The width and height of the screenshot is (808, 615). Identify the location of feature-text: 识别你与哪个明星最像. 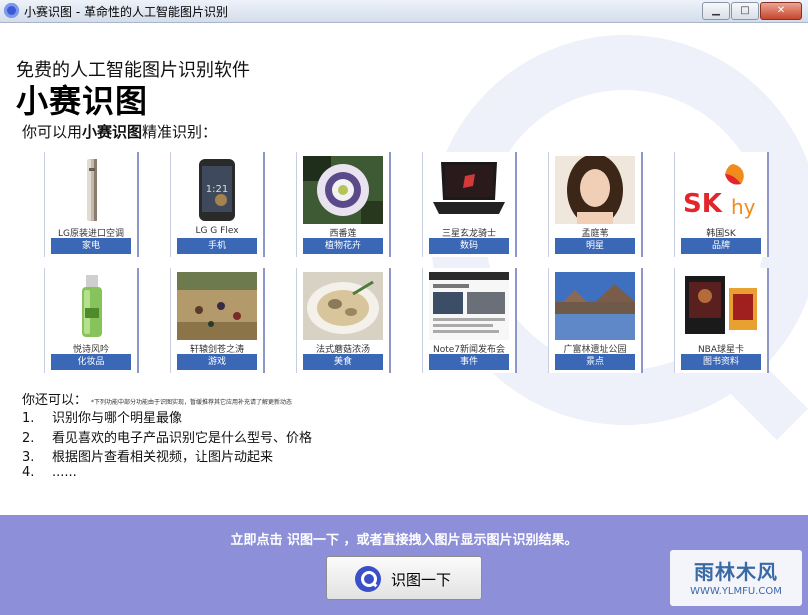
(117, 418).